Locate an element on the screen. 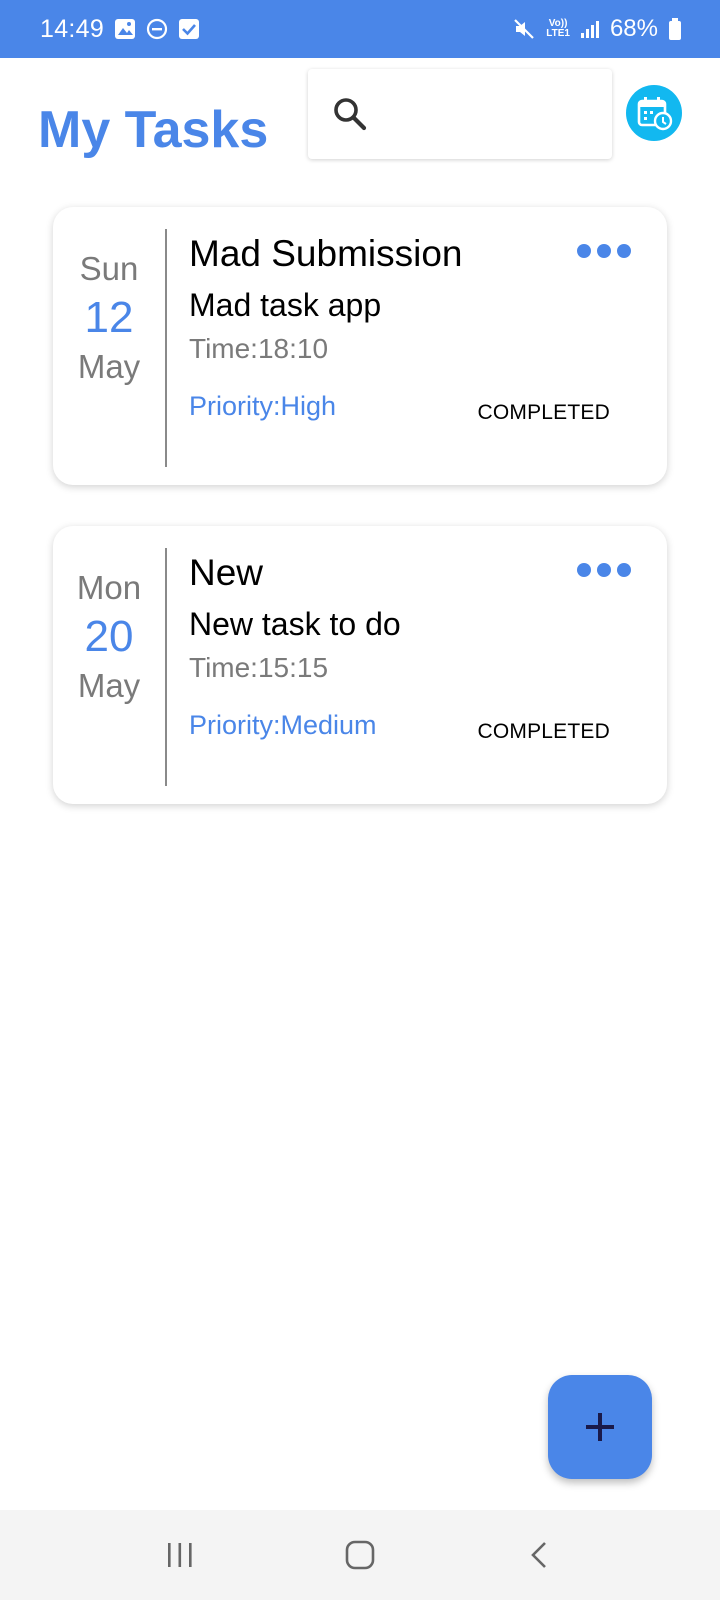  battery-percentage: 68% is located at coordinates (633, 28).